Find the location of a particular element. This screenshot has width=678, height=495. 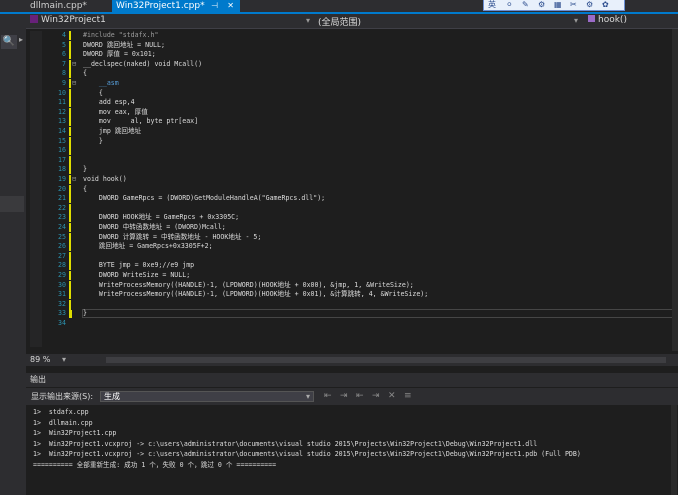

code-line: 13 mov al, byte ptr[eax] is located at coordinates (351, 122).